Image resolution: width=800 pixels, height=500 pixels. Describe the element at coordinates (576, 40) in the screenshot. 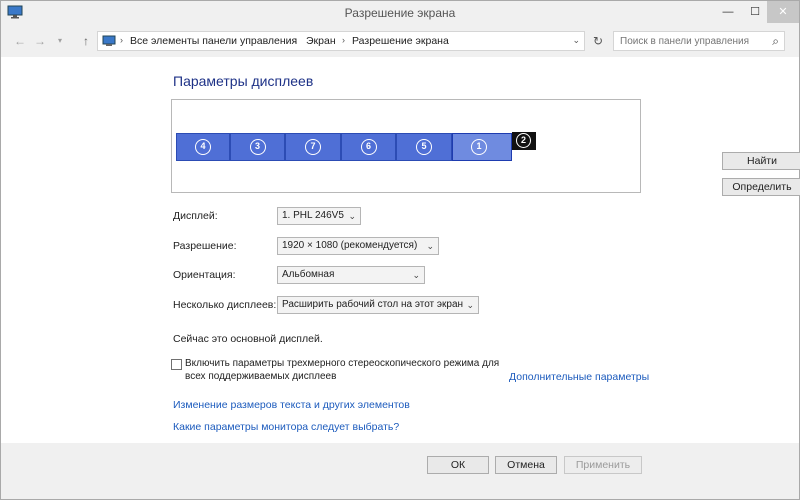

I see `address-dropdown-icon: ⌄` at that location.